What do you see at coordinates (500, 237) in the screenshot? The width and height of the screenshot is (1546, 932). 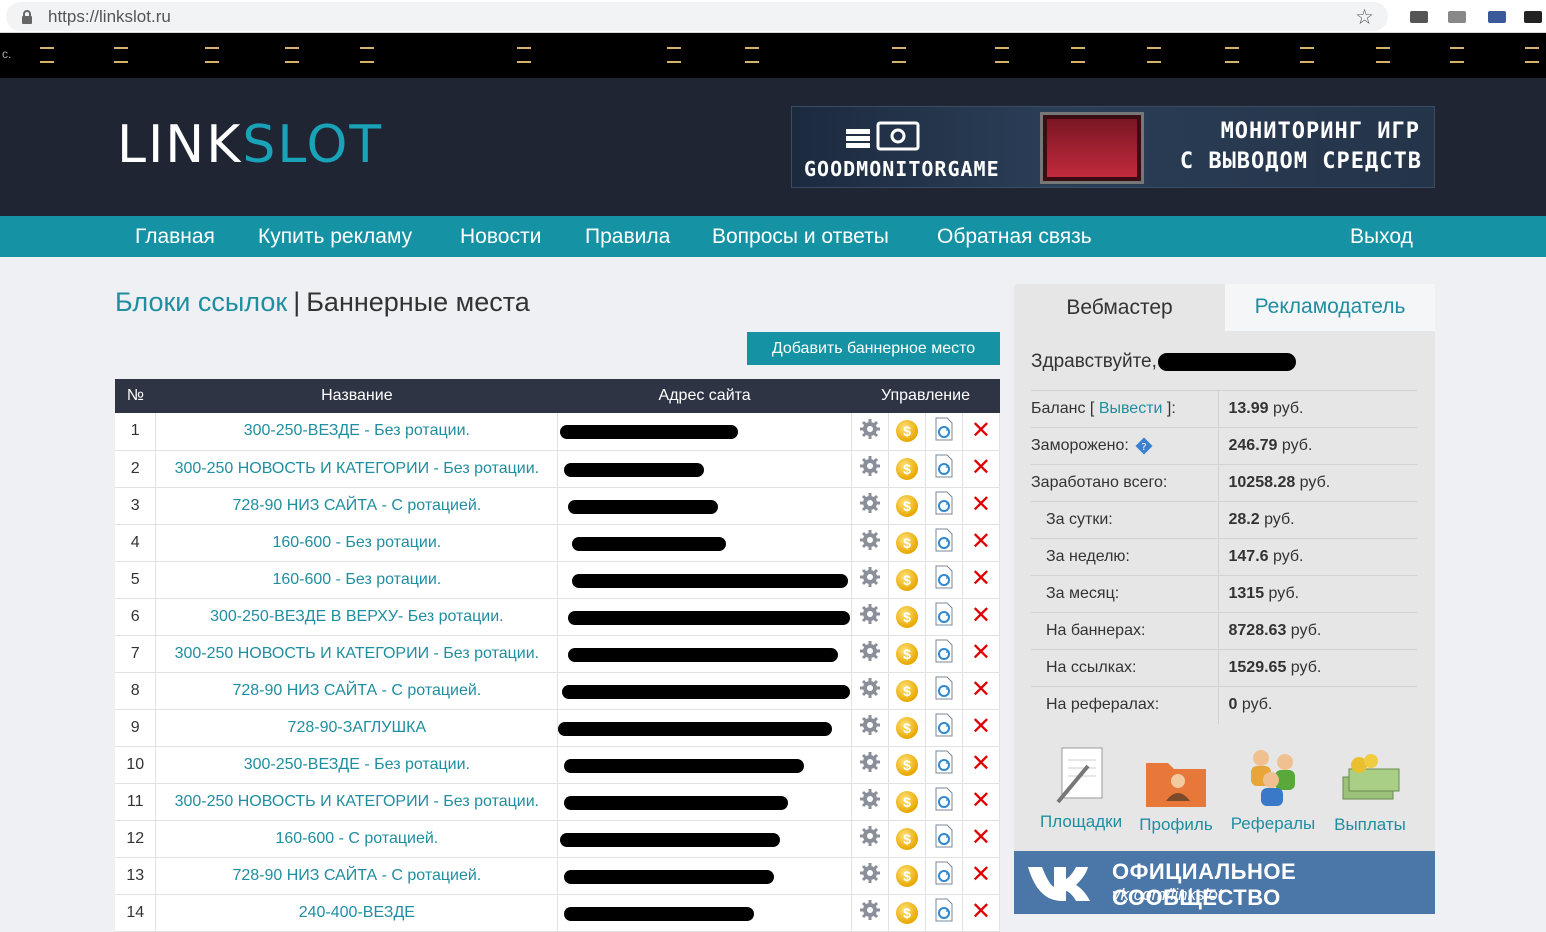 I see `nav-item-news: Новости` at bounding box center [500, 237].